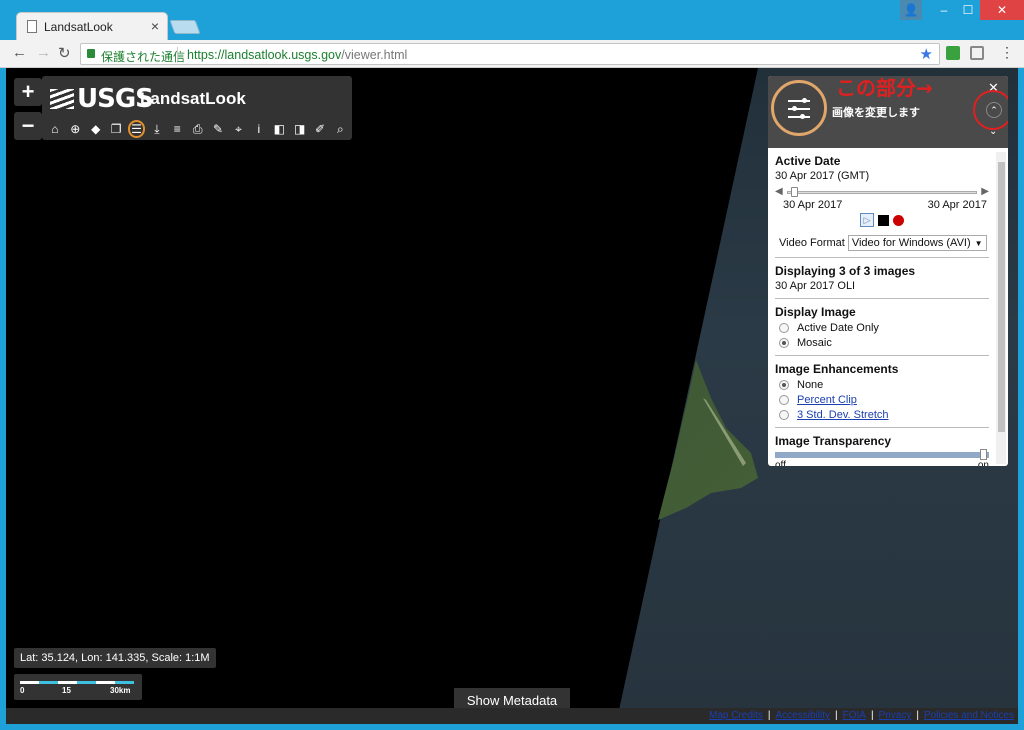 Image resolution: width=1024 pixels, height=730 pixels. I want to click on home-icon: ⌂, so click(55, 129).